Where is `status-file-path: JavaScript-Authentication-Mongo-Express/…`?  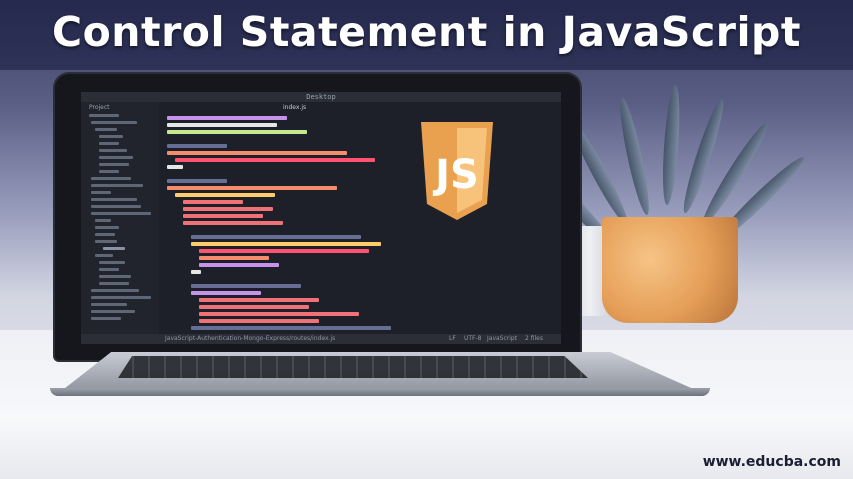
status-file-path: JavaScript-Authentication-Mongo-Express/… is located at coordinates (250, 339).